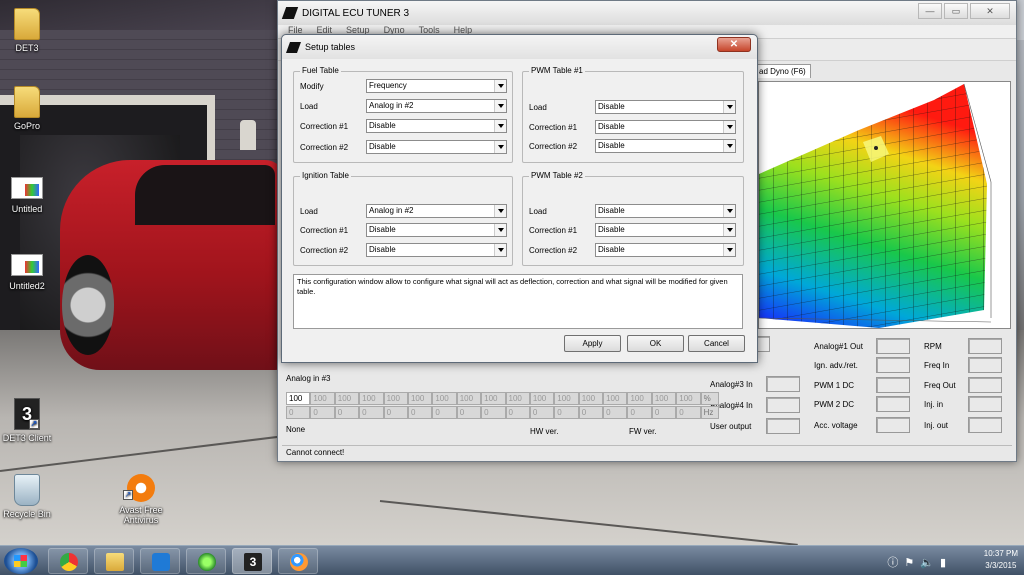 Image resolution: width=1024 pixels, height=575 pixels. I want to click on field-label: Correction #1, so click(553, 230).